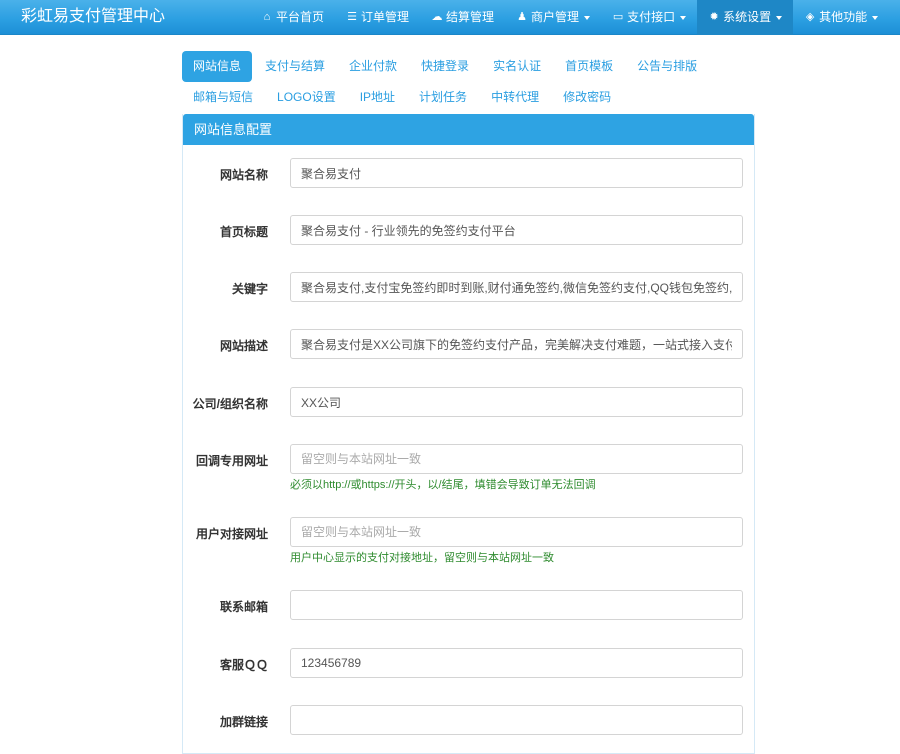 This screenshot has height=754, width=900. Describe the element at coordinates (516, 720) in the screenshot. I see `group-link-input` at that location.